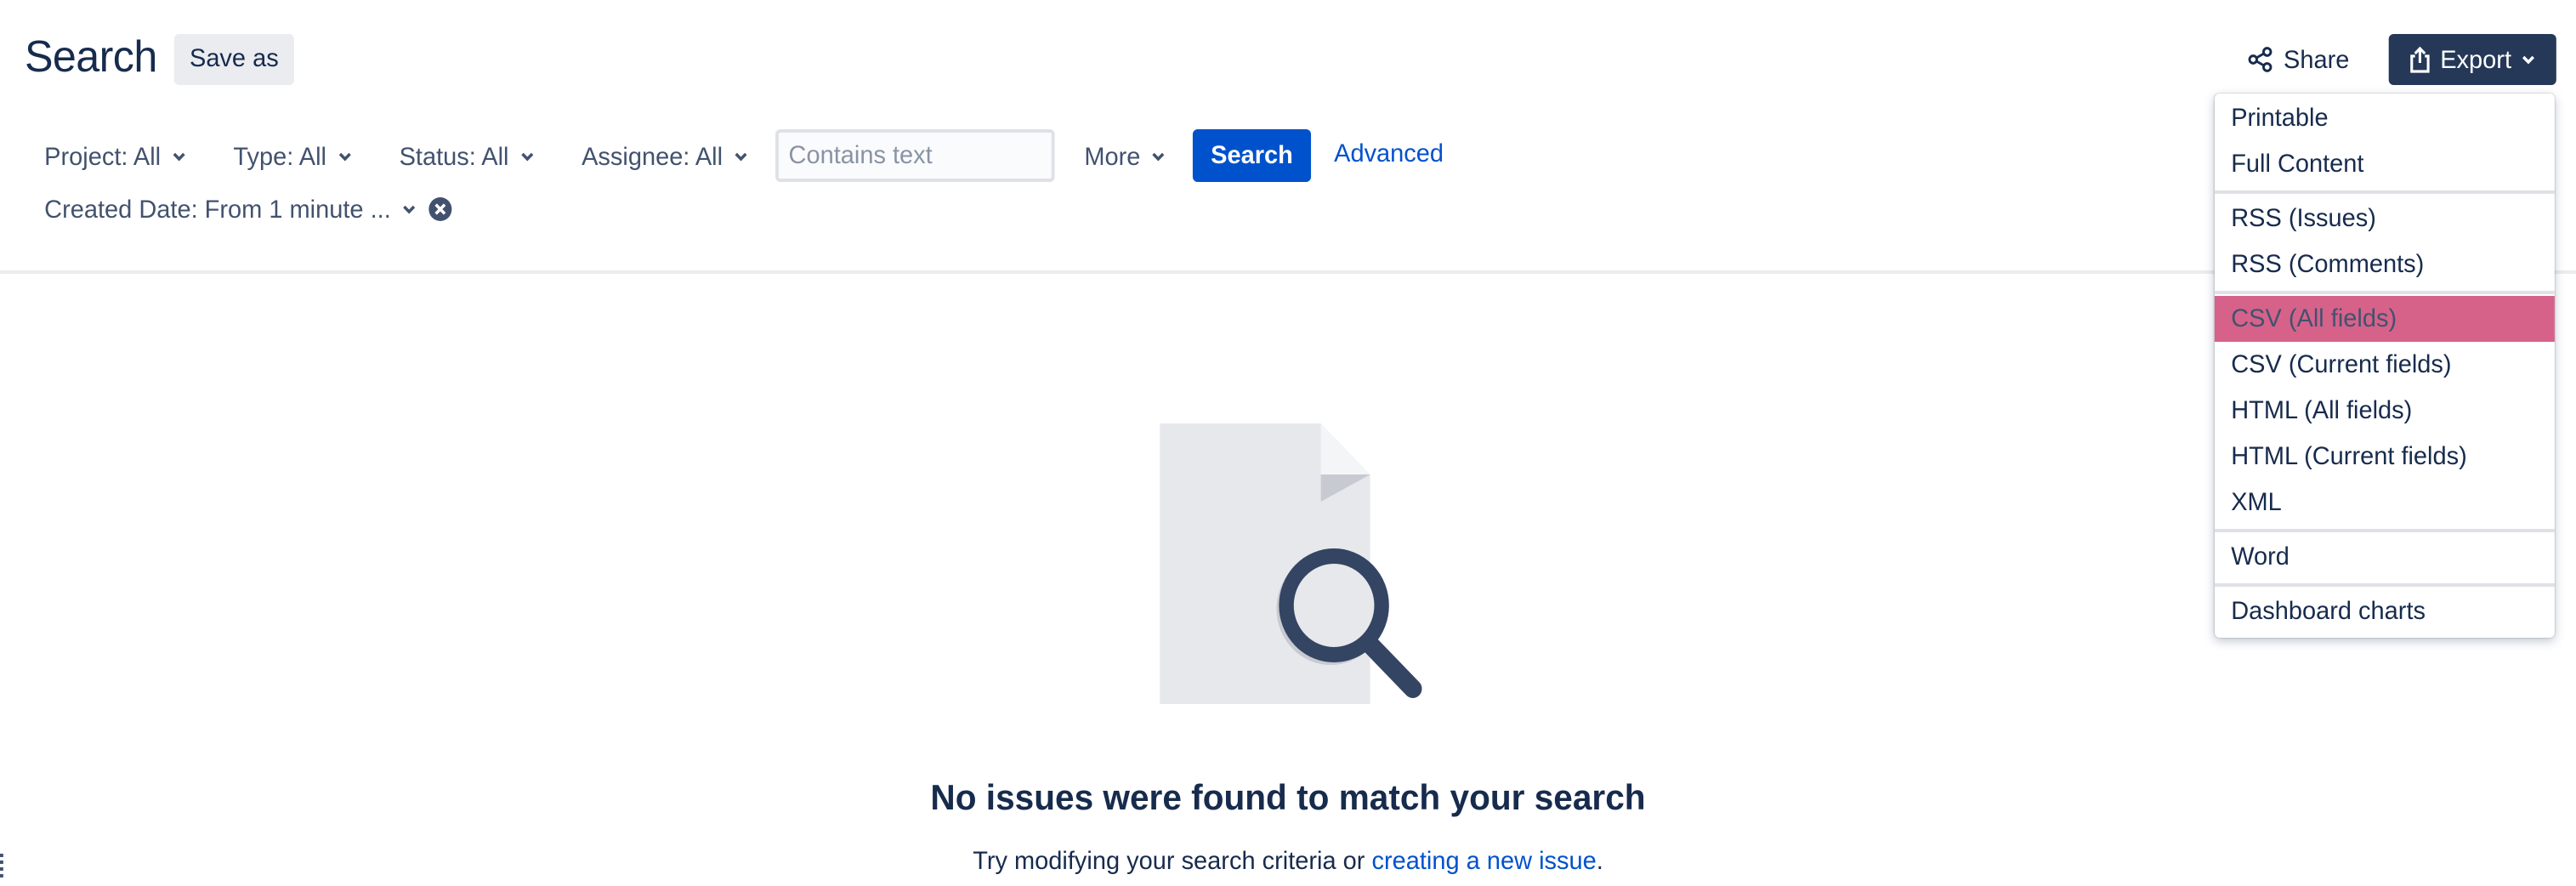 The width and height of the screenshot is (2576, 886). What do you see at coordinates (2385, 557) in the screenshot?
I see `menu-item-word: Word` at bounding box center [2385, 557].